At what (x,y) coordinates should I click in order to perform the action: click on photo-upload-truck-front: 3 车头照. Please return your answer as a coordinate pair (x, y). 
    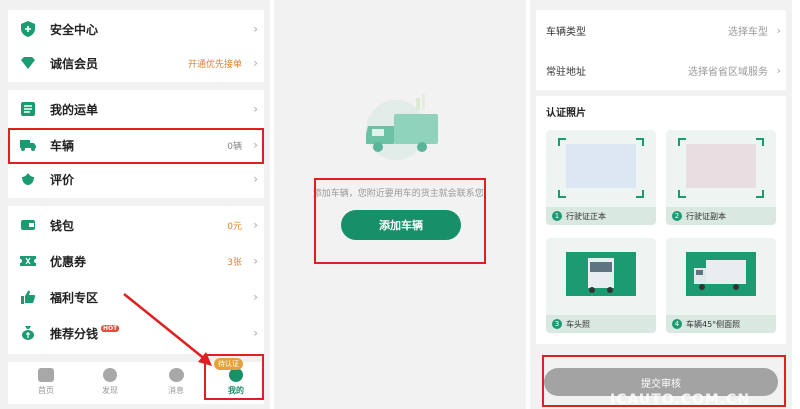
    Looking at the image, I should click on (601, 285).